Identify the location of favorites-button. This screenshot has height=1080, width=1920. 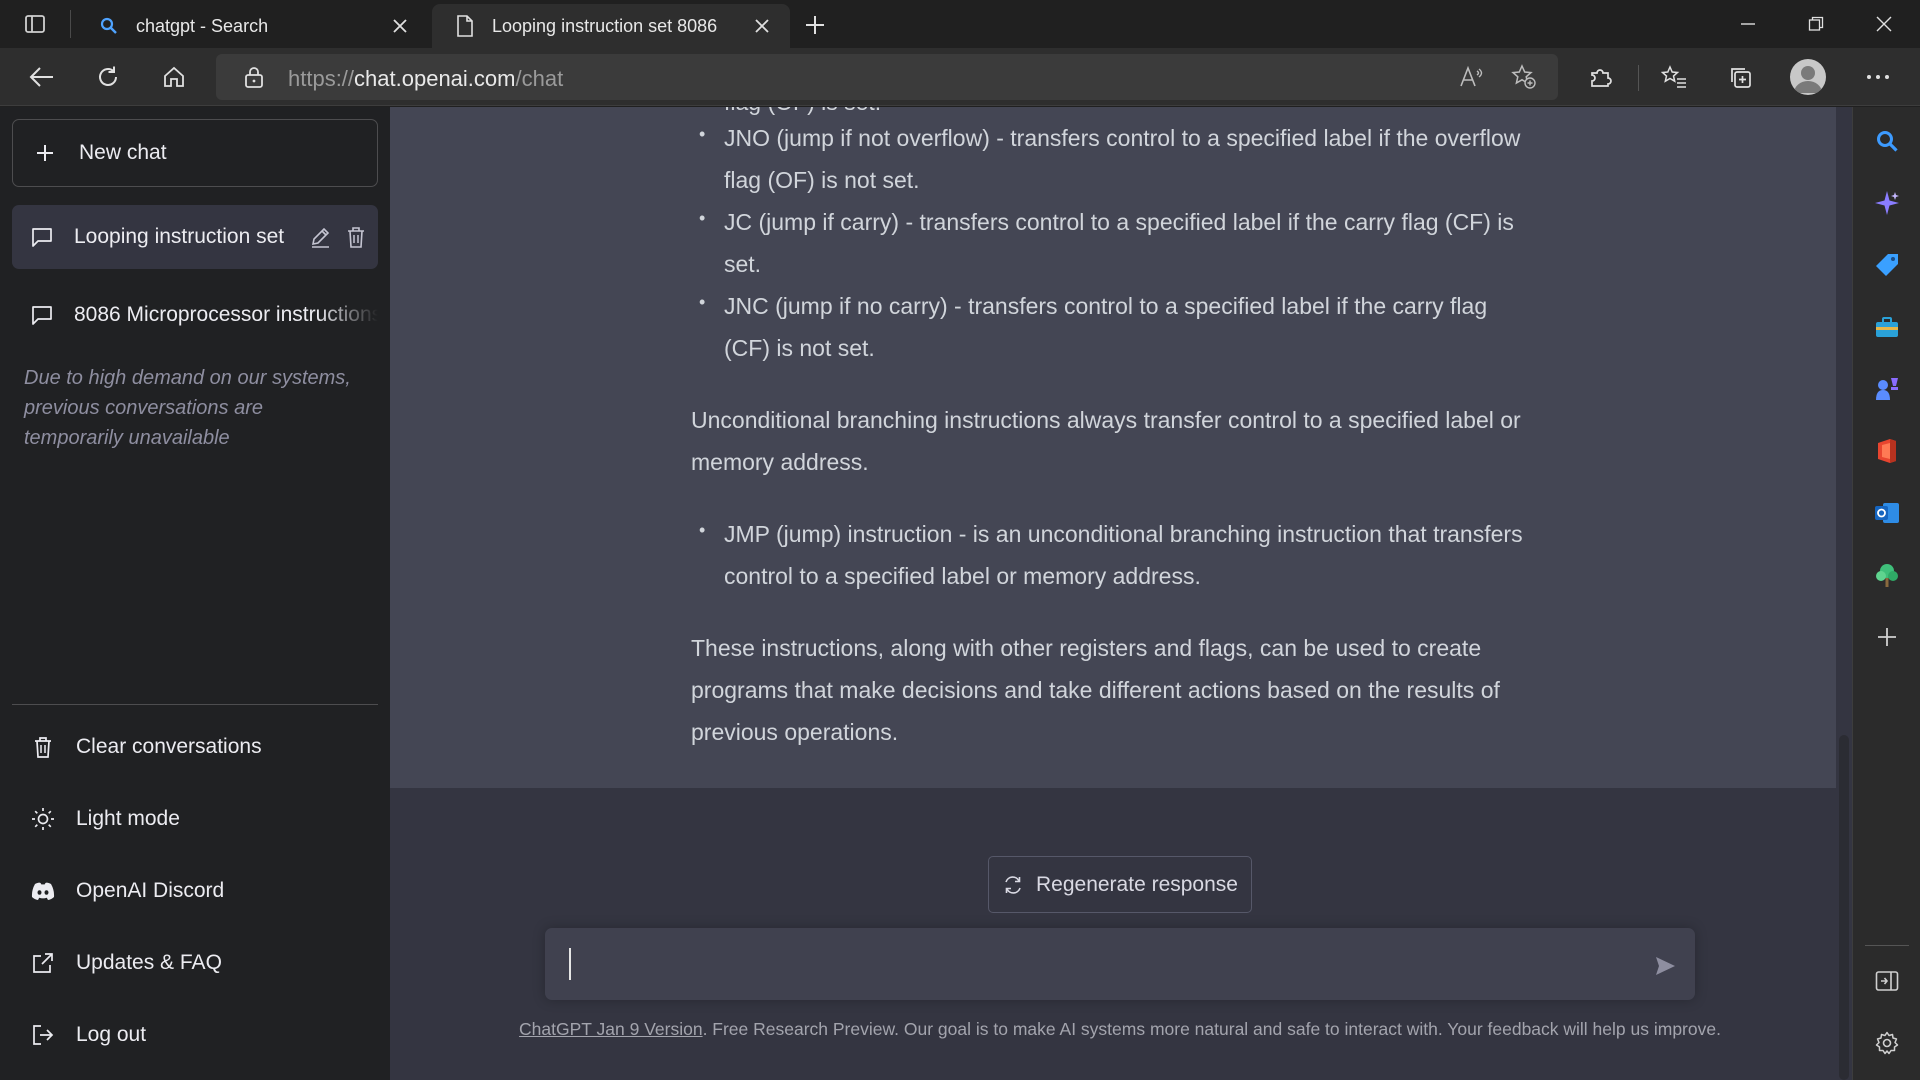
(1674, 77).